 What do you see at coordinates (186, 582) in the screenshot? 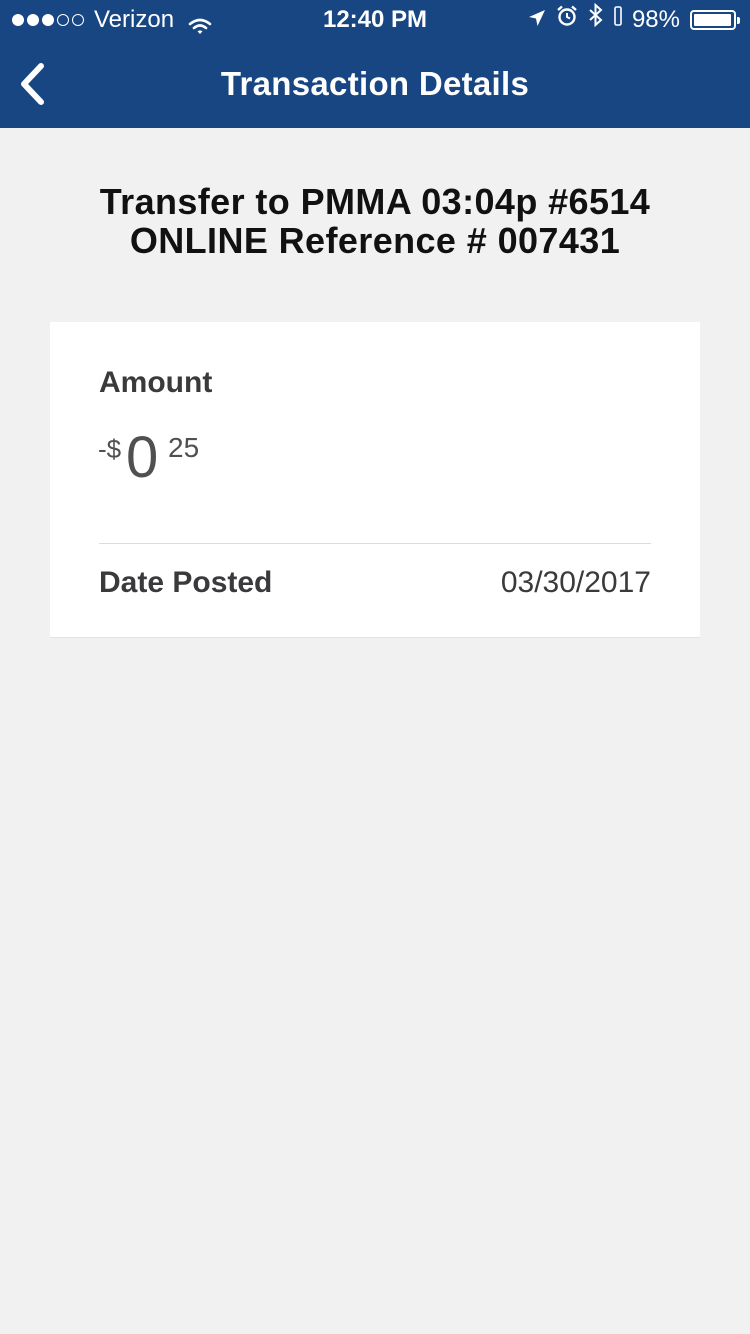
I see `date-posted-label: Date Posted` at bounding box center [186, 582].